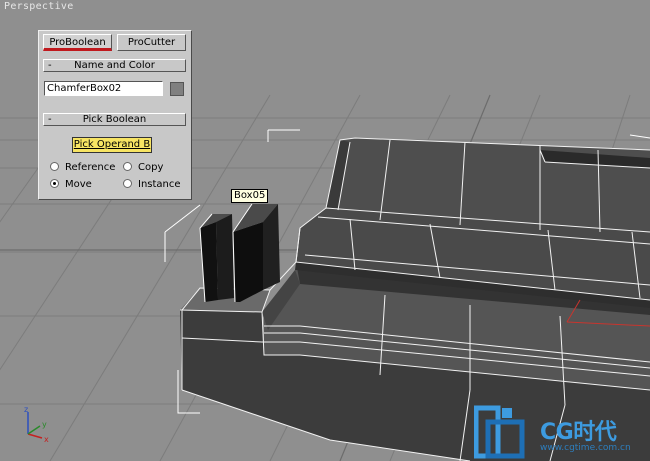  What do you see at coordinates (39, 6) in the screenshot?
I see `viewport-label: Perspective` at bounding box center [39, 6].